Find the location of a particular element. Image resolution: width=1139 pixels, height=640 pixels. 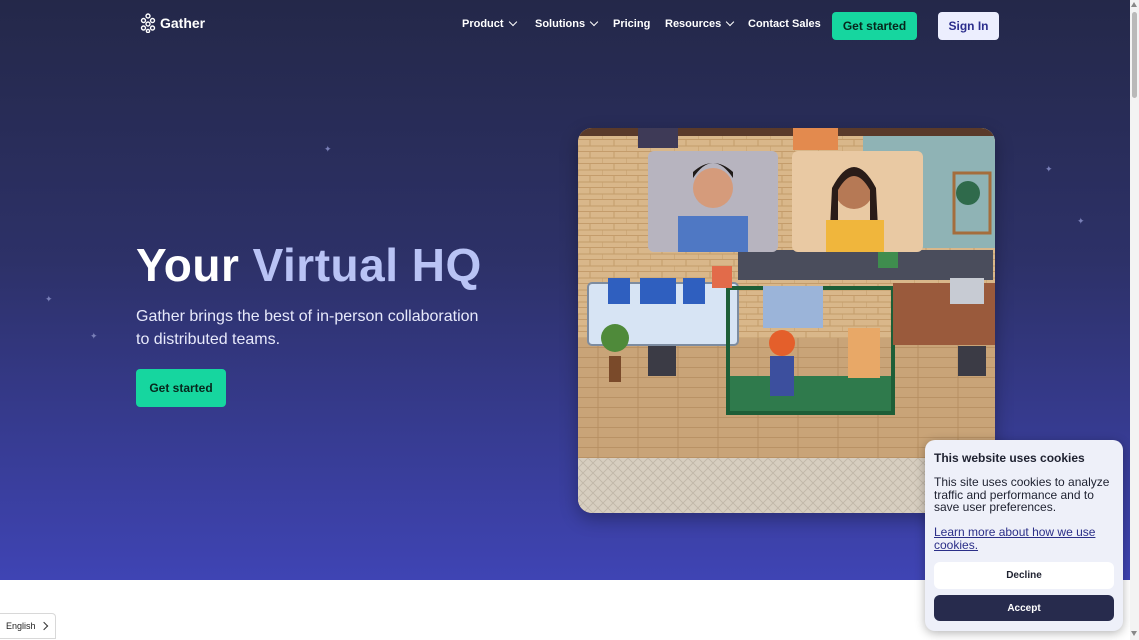

scroll-down-arrow-icon is located at coordinates (1134, 633).